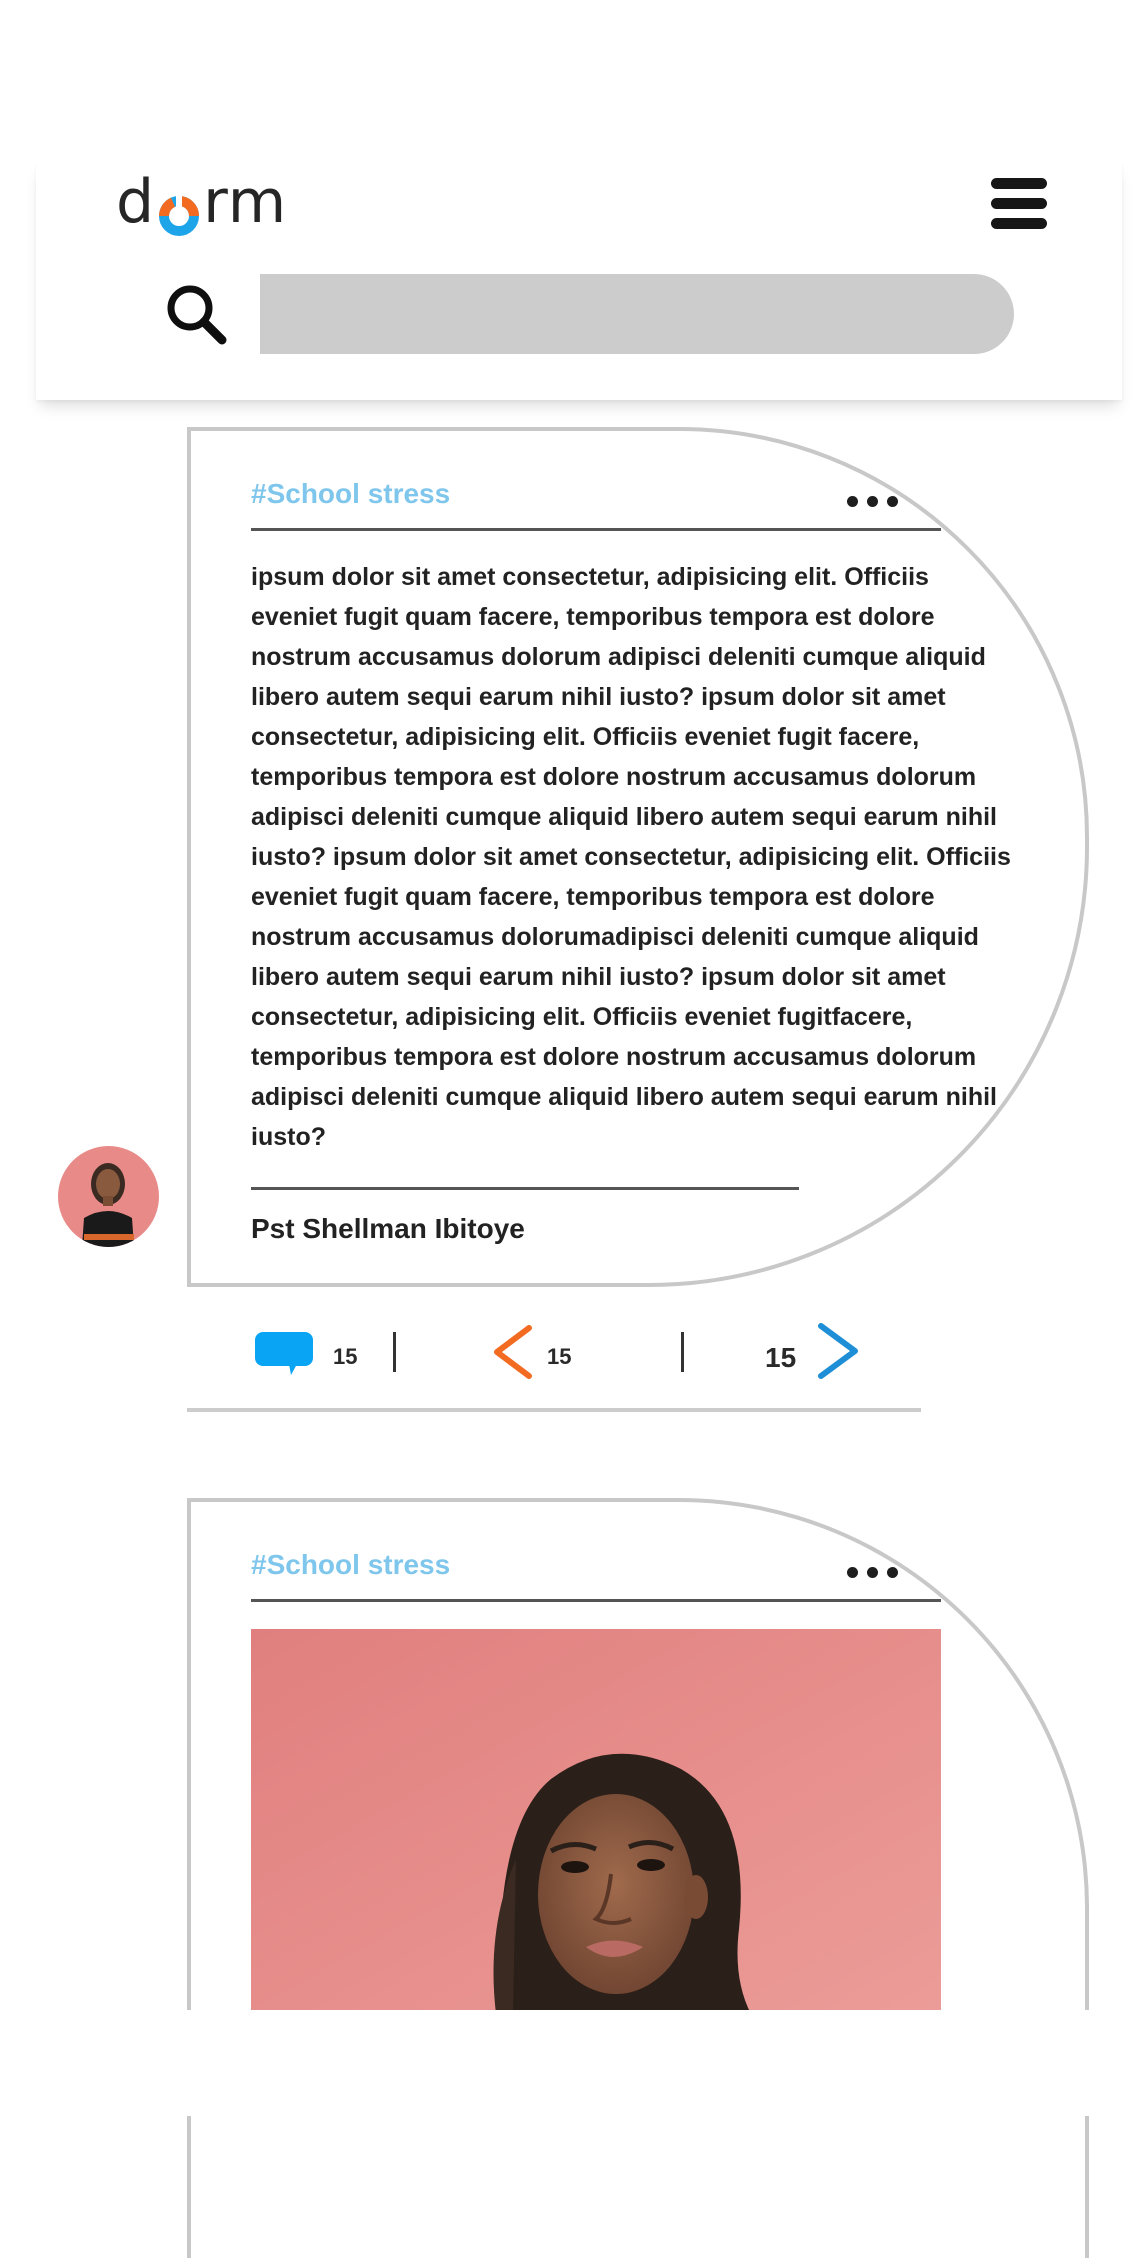  I want to click on chevron-right-icon, so click(838, 1351).